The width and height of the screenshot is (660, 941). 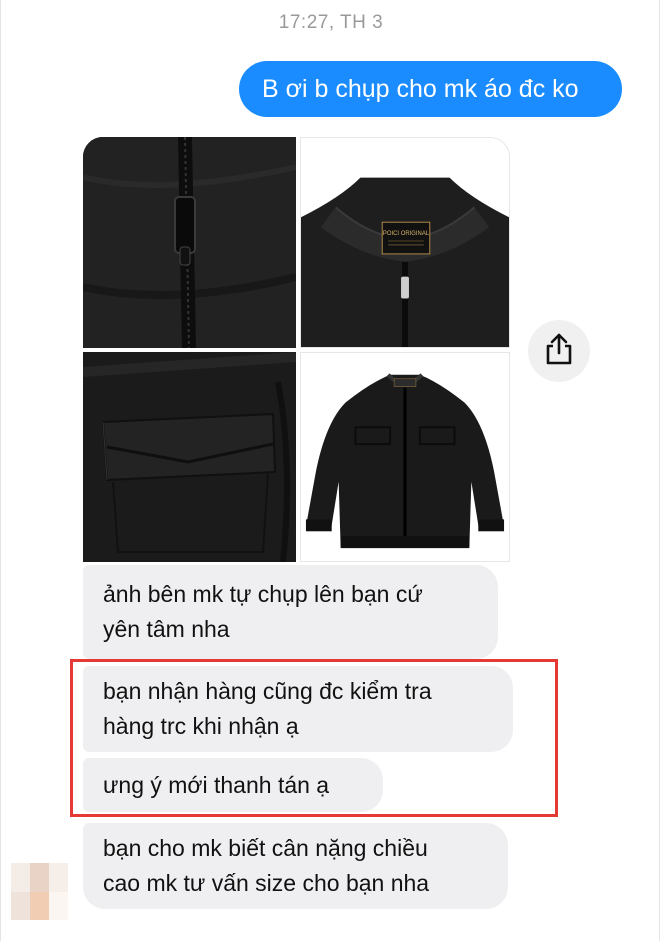 What do you see at coordinates (331, 22) in the screenshot?
I see `message-timestamp: 17:27, TH 3` at bounding box center [331, 22].